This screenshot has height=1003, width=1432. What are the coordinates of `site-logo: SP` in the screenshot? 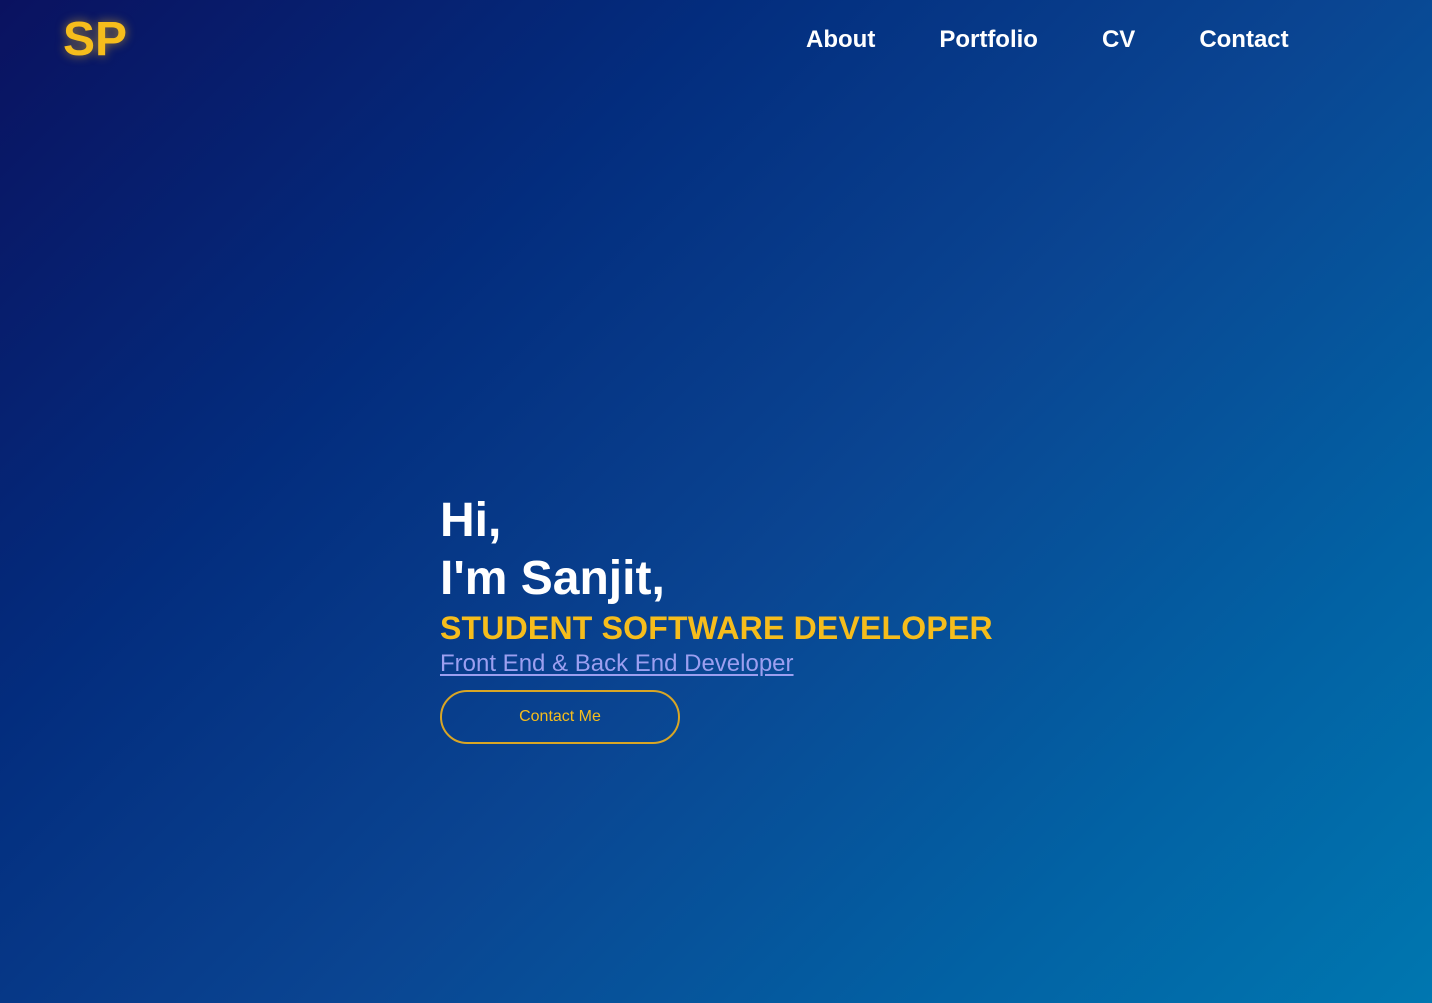 It's located at (95, 40).